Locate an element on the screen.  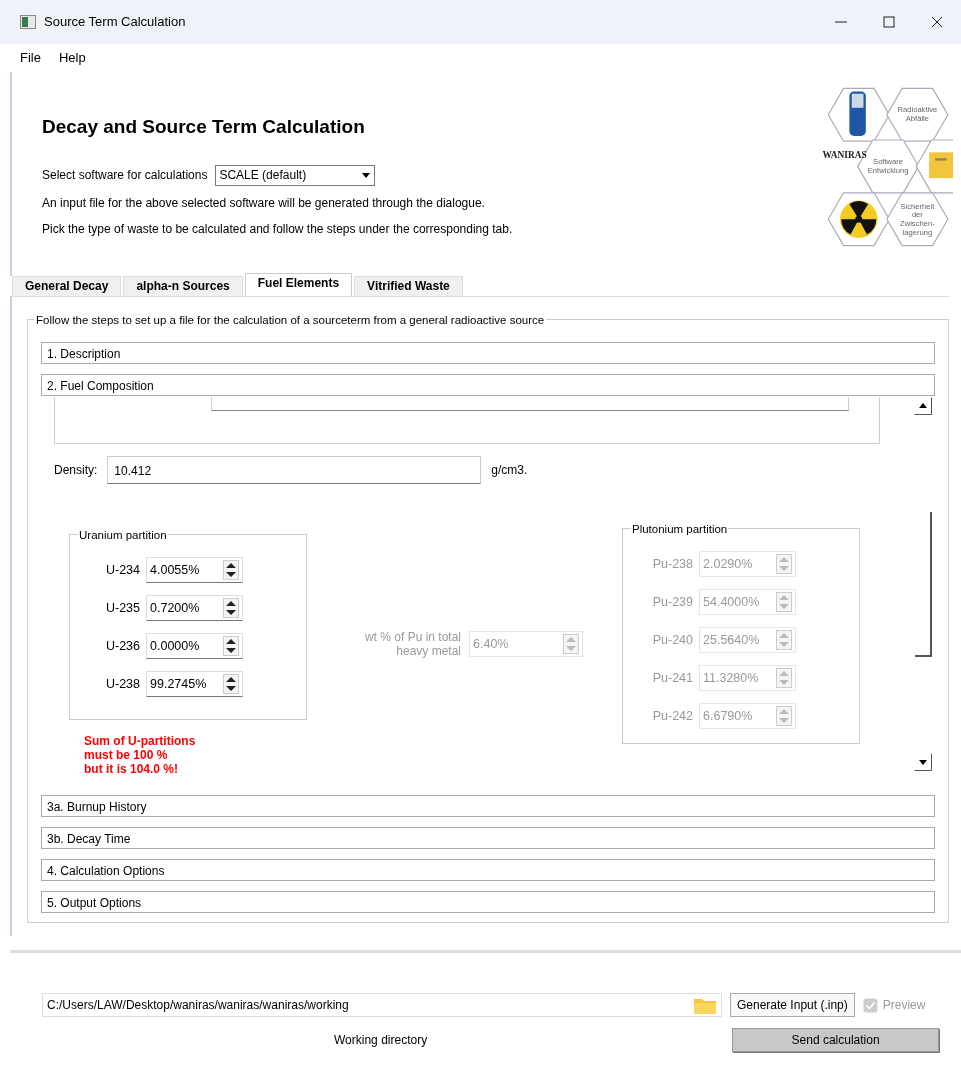
scroll-down-icon is located at coordinates (923, 762).